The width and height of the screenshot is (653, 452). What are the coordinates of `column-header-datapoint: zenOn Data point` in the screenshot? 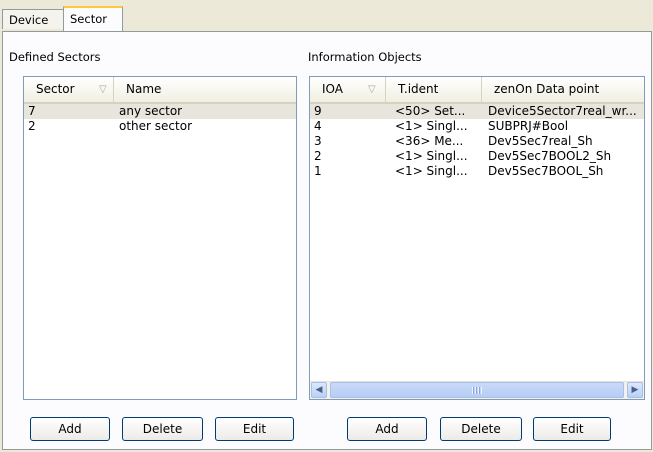 It's located at (563, 89).